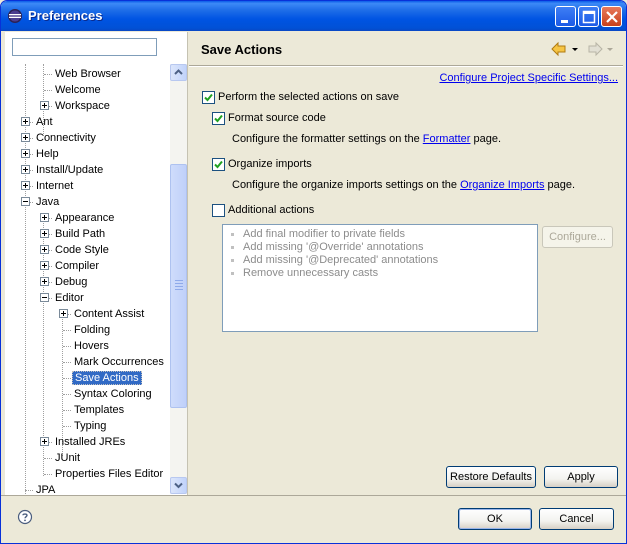  I want to click on tree-item-installed-jres: Installed JREs, so click(90, 442).